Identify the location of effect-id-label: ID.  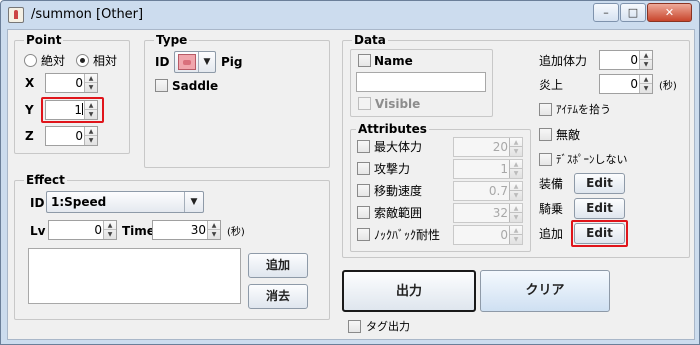
(37, 203).